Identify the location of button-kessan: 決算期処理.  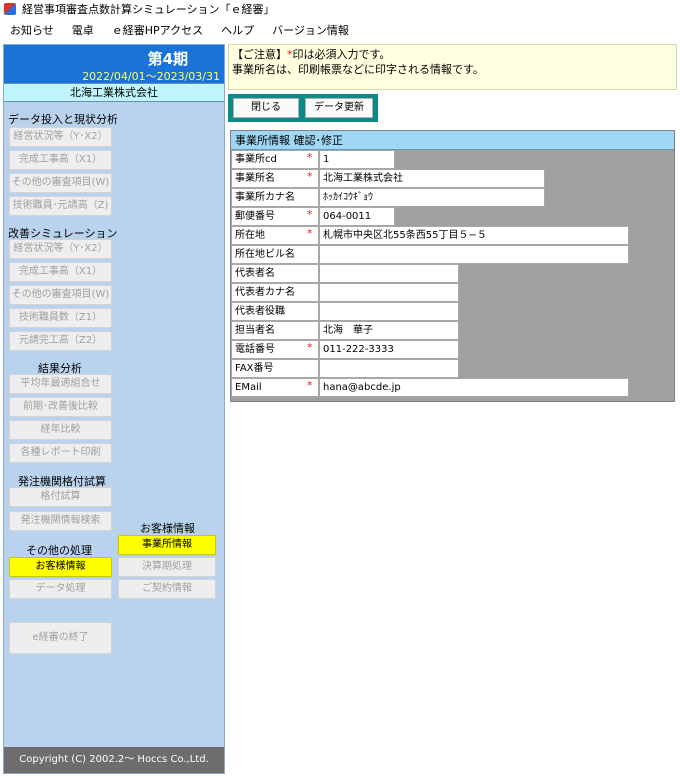
(167, 567).